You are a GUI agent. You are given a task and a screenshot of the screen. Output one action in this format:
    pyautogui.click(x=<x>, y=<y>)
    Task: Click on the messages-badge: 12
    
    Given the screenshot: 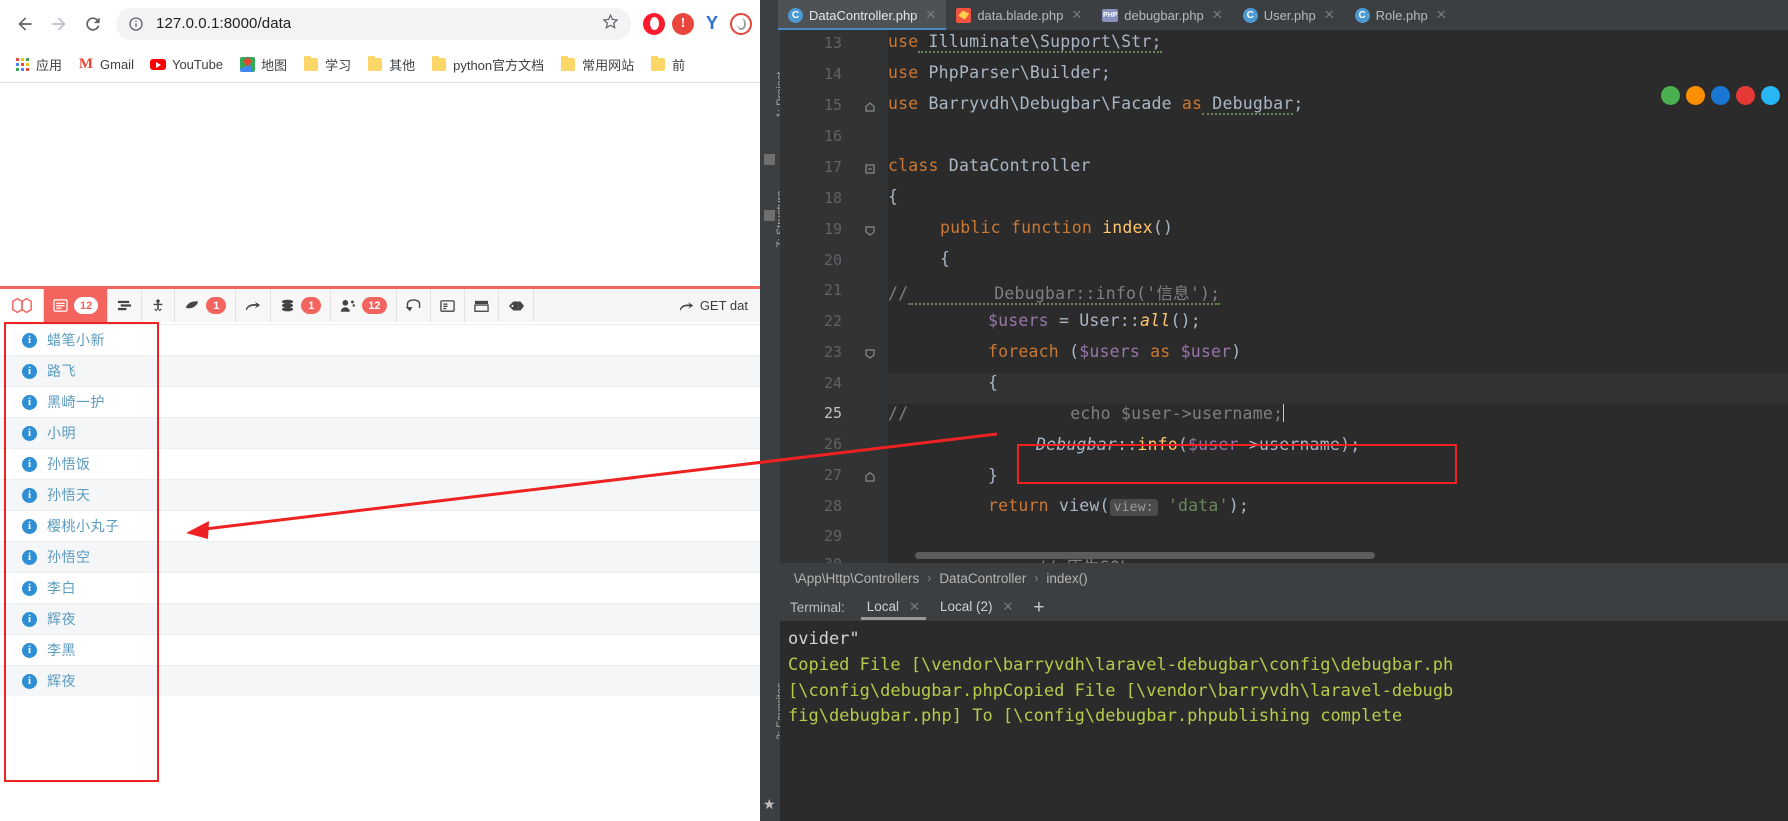 What is the action you would take?
    pyautogui.click(x=86, y=305)
    